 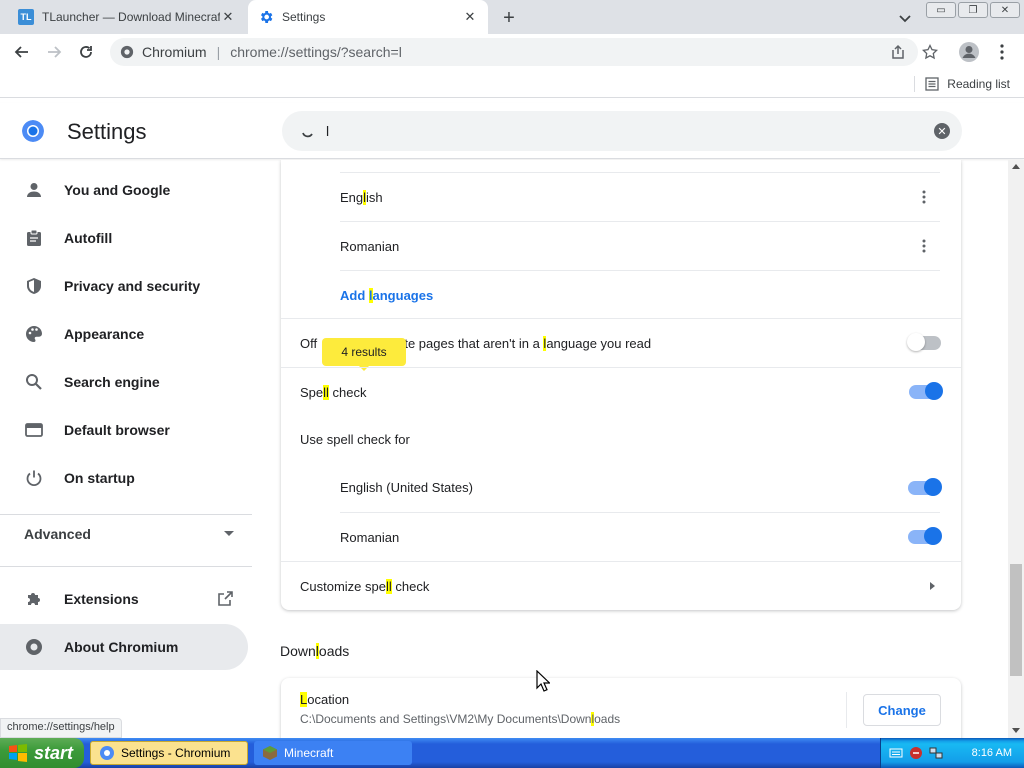 I want to click on spell-check-row: Spell check, so click(x=621, y=391).